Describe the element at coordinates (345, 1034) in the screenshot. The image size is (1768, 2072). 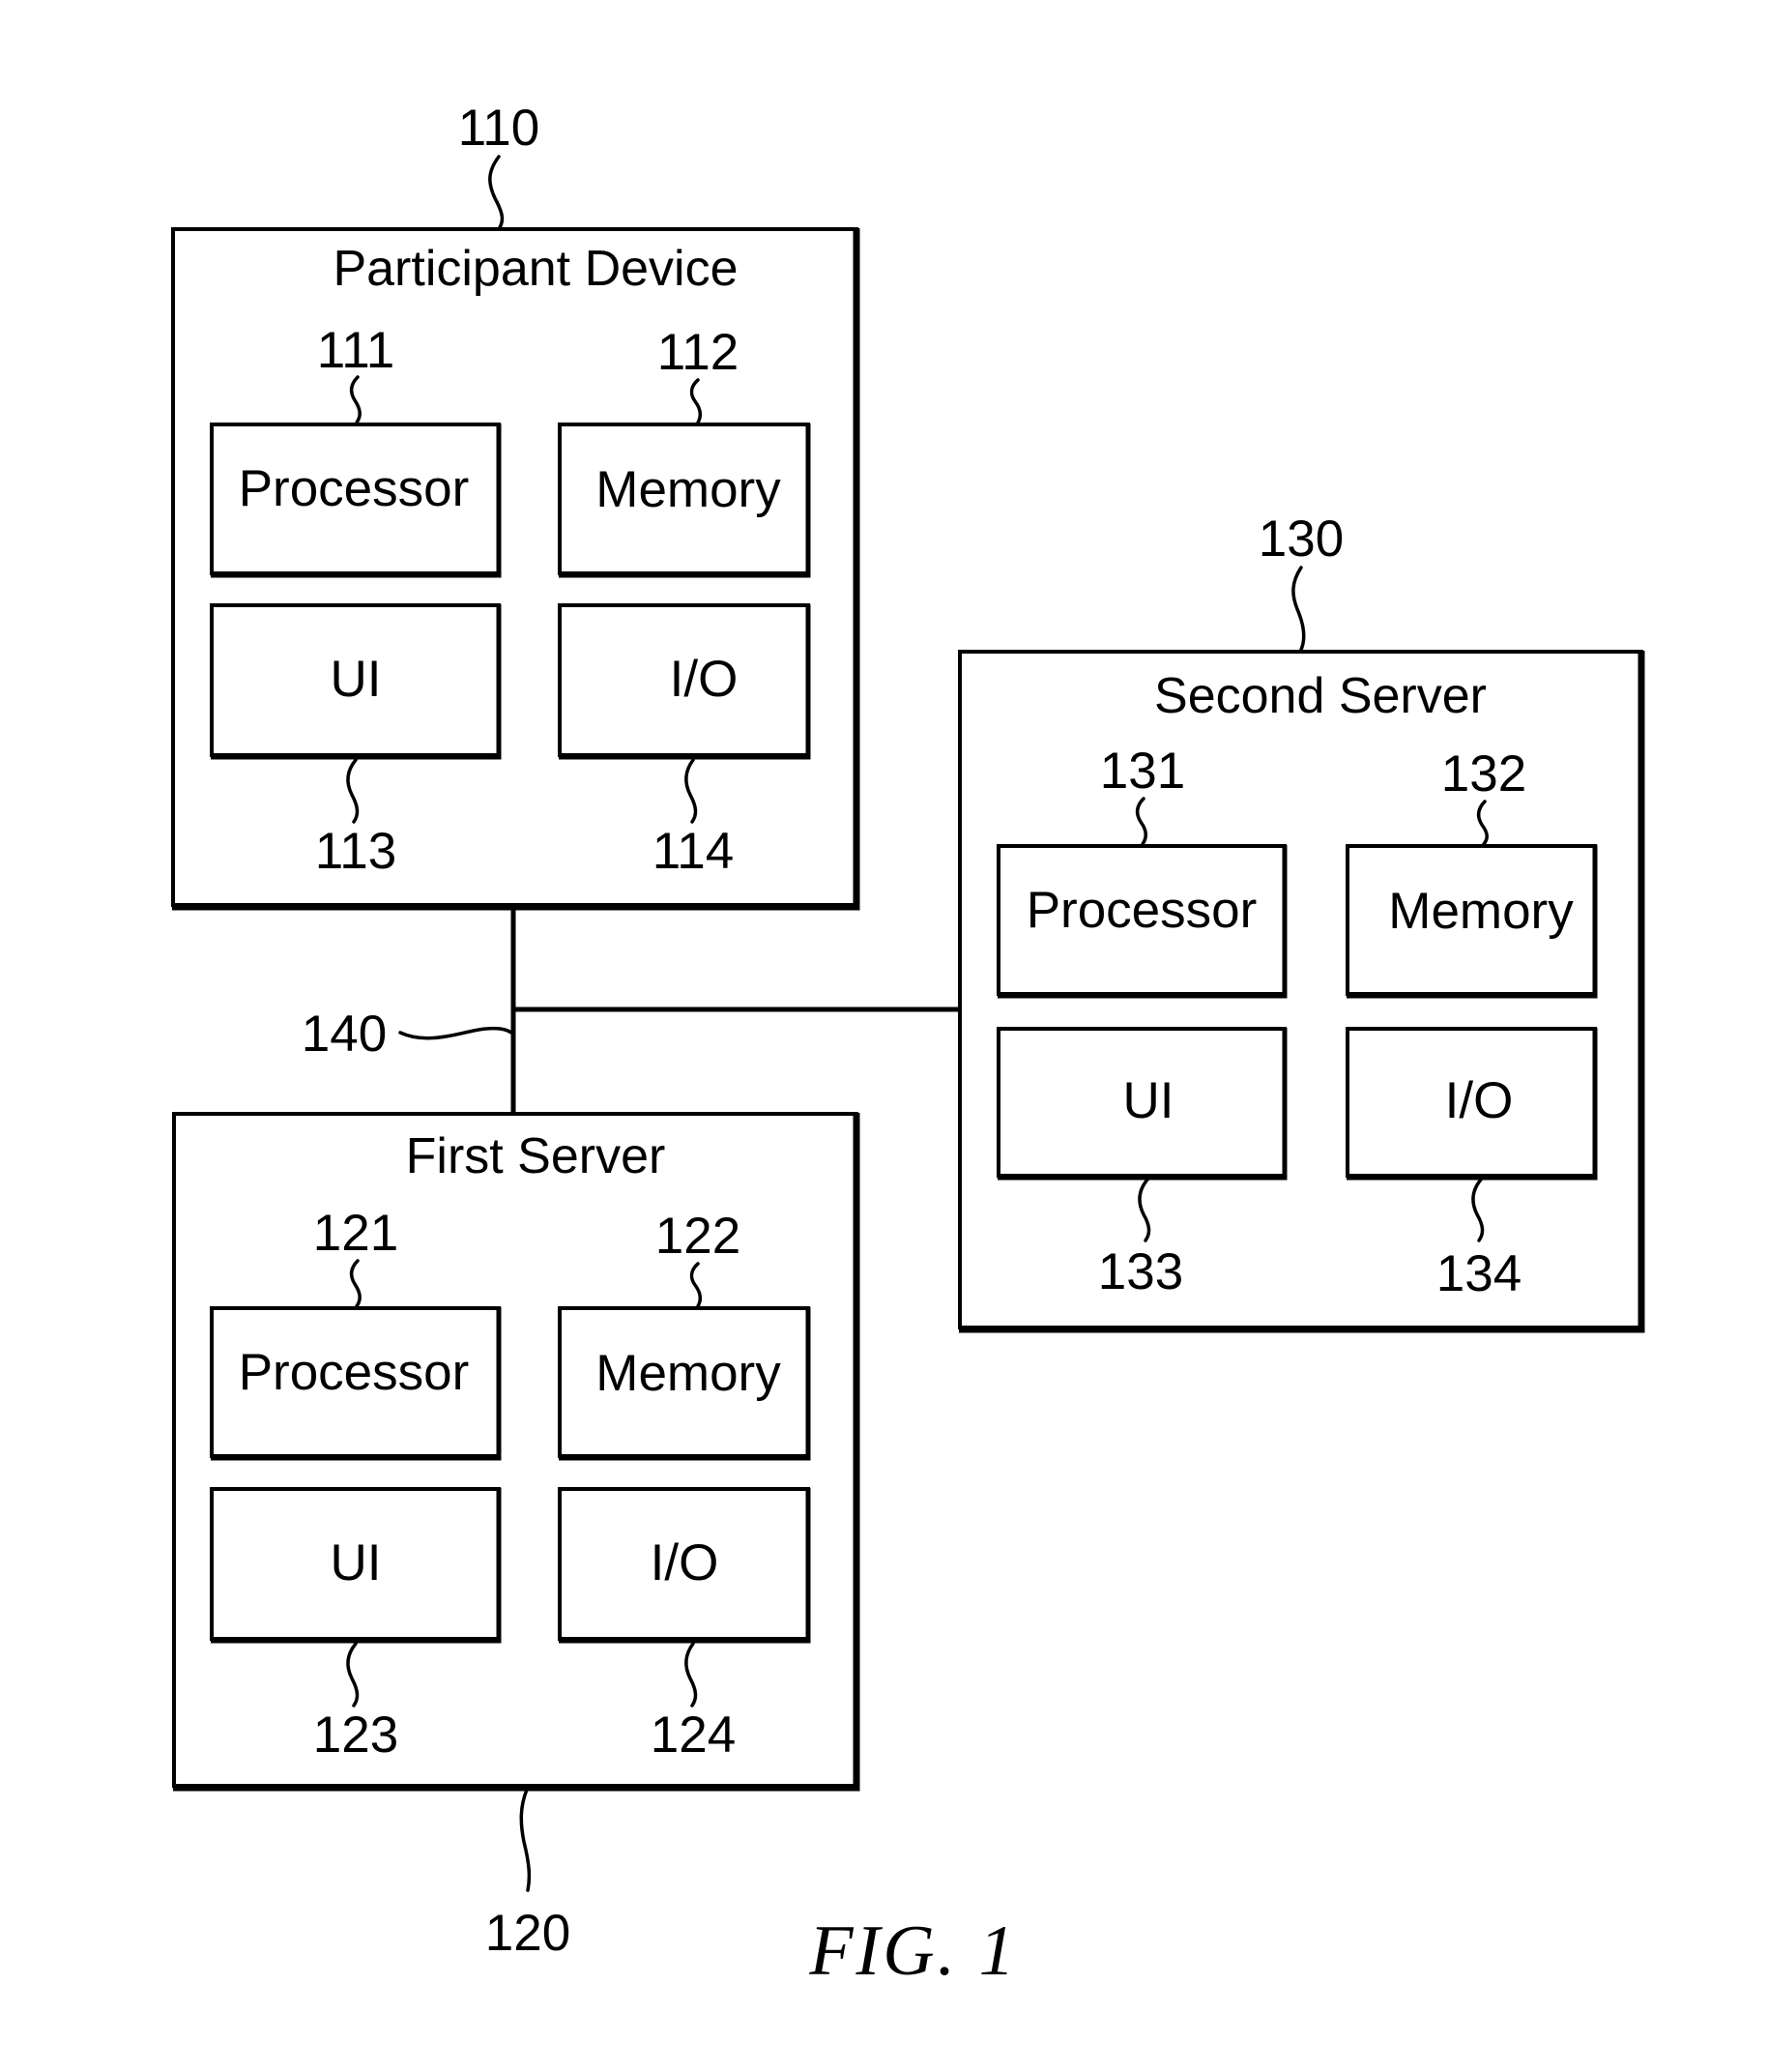
I see `ref-label-140: 140` at that location.